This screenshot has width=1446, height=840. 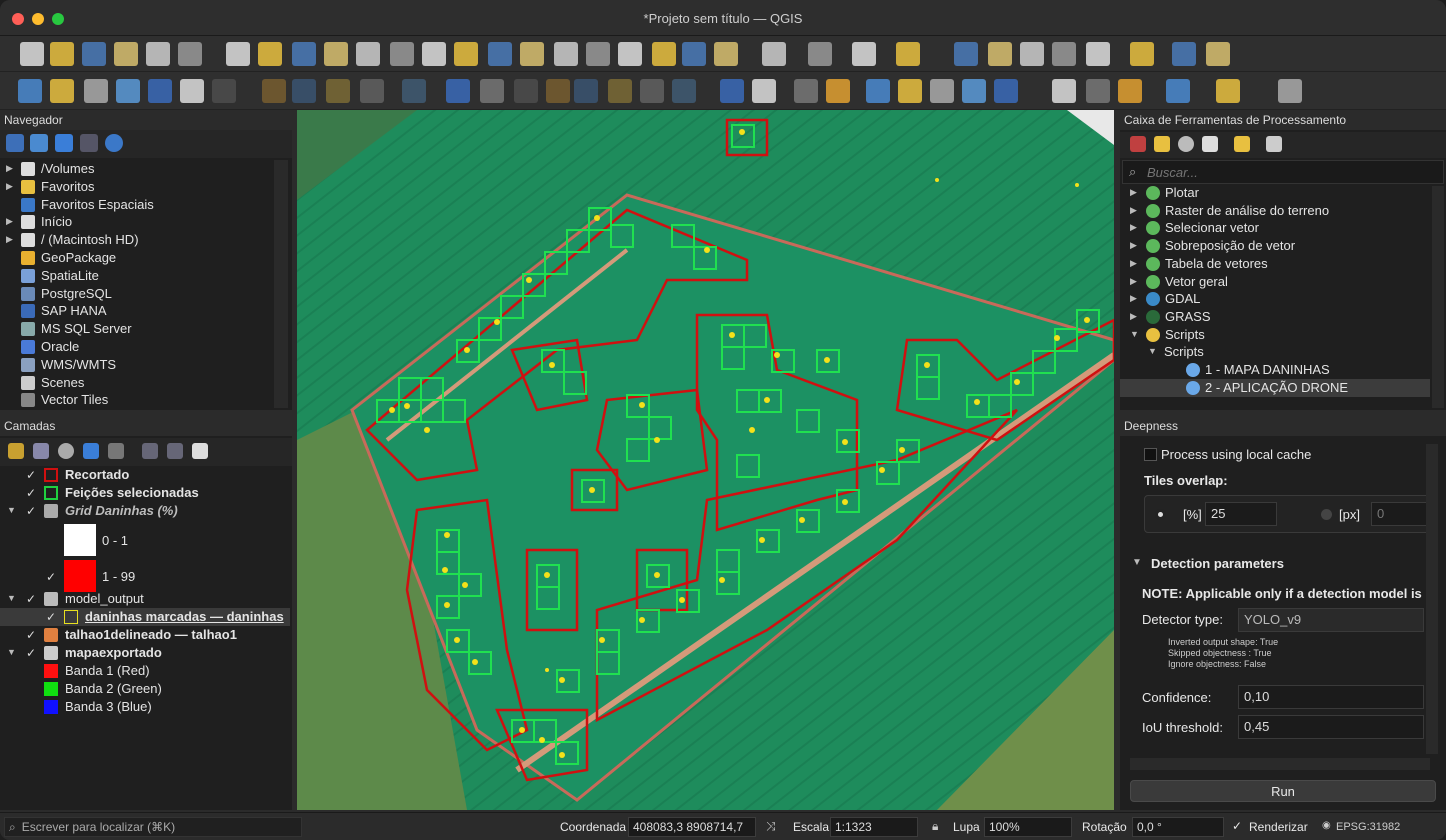 I want to click on collapse-all-layers-icon, so click(x=175, y=451).